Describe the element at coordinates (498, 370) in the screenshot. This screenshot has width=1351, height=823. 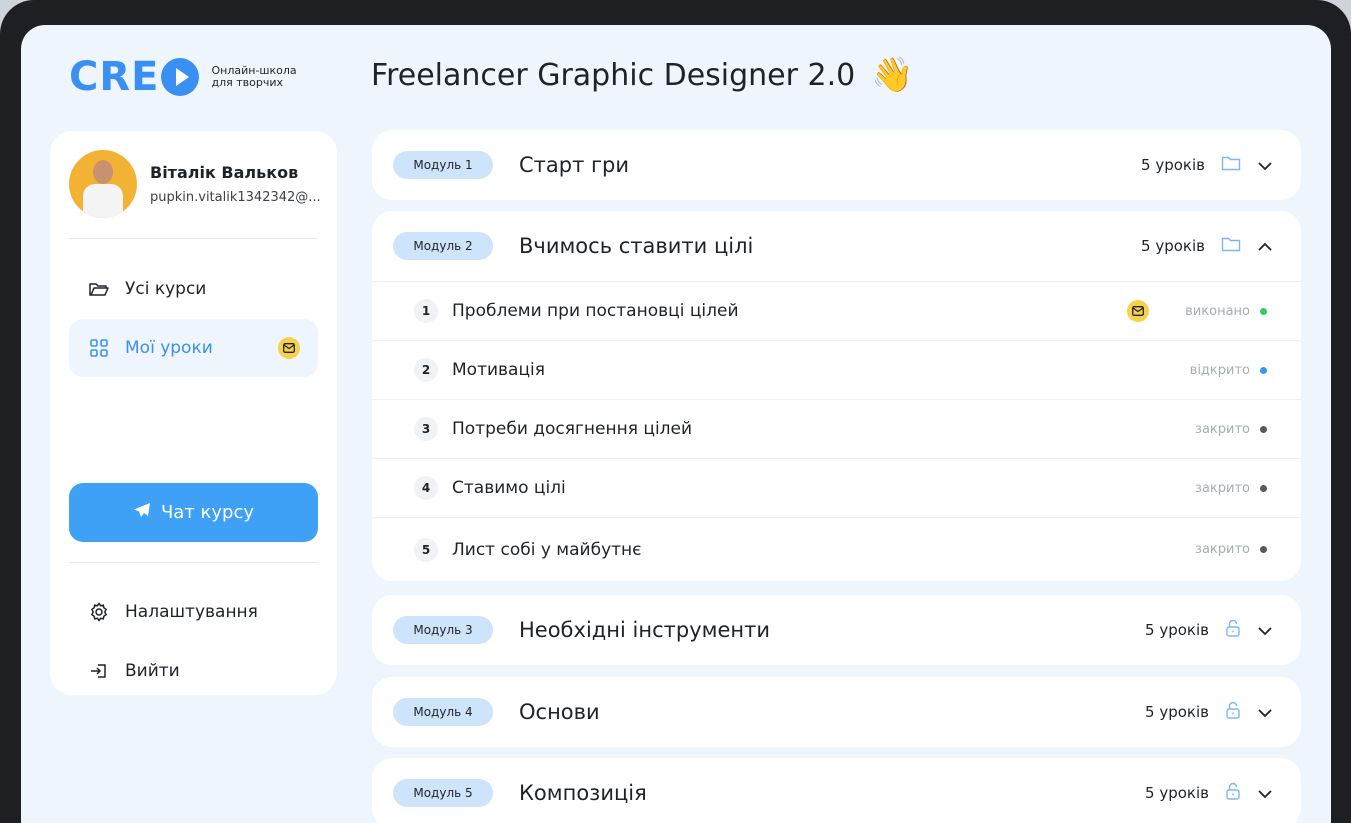
I see `lesson-title: Мотивація` at that location.